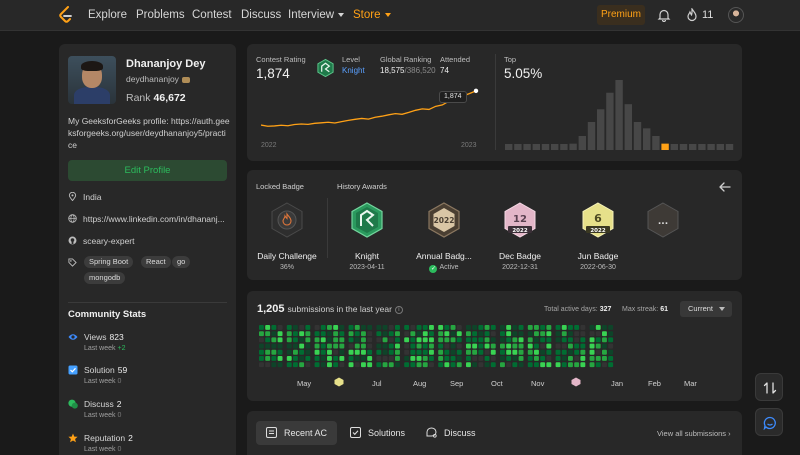  What do you see at coordinates (706, 309) in the screenshot?
I see `year-select: Current` at bounding box center [706, 309].